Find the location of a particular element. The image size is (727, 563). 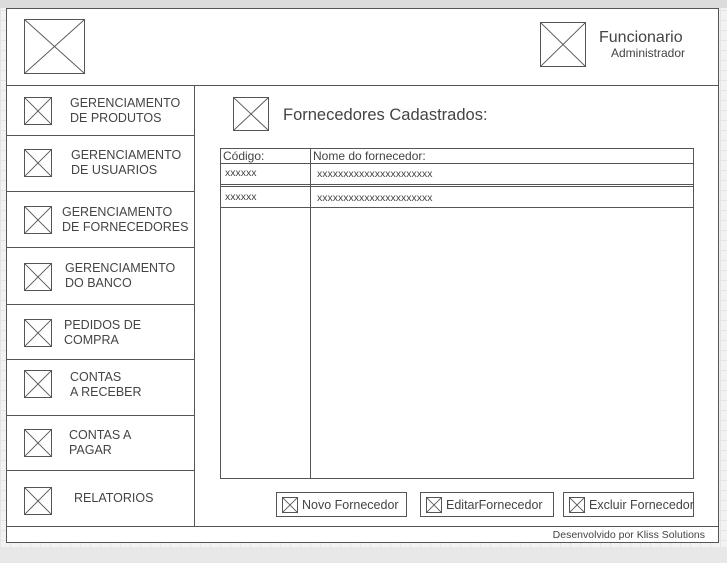

footer-credit: Desenvolvido por Kliss Solutions is located at coordinates (628, 535).